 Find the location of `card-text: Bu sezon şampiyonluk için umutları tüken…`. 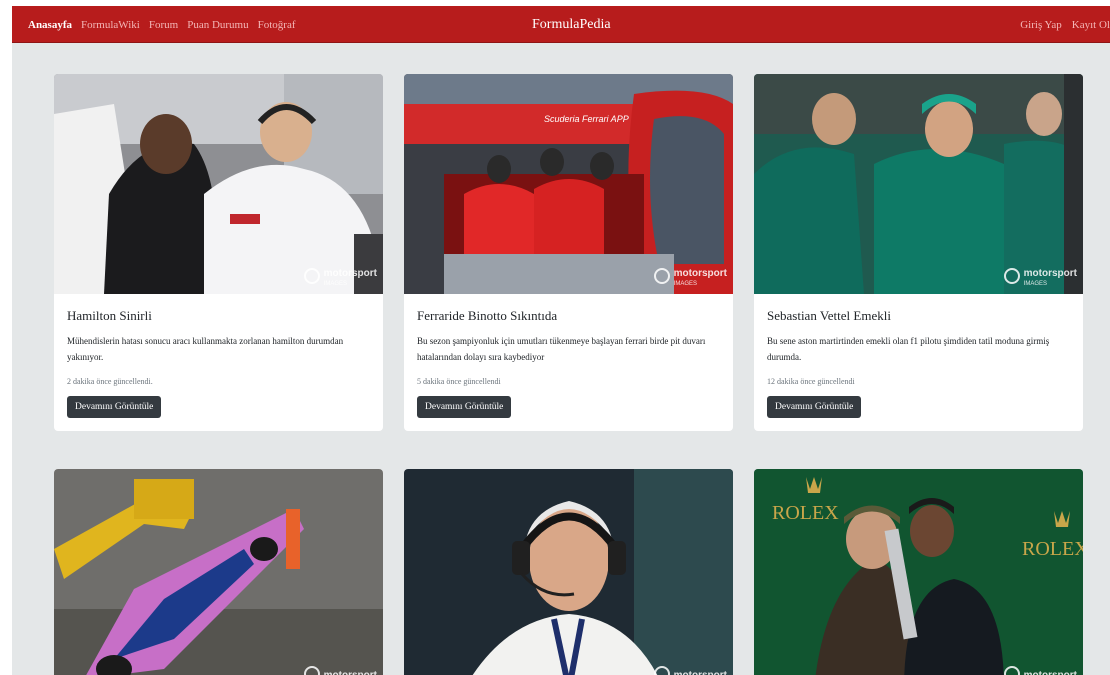

card-text: Bu sezon şampiyonluk için umutları tüken… is located at coordinates (561, 349).